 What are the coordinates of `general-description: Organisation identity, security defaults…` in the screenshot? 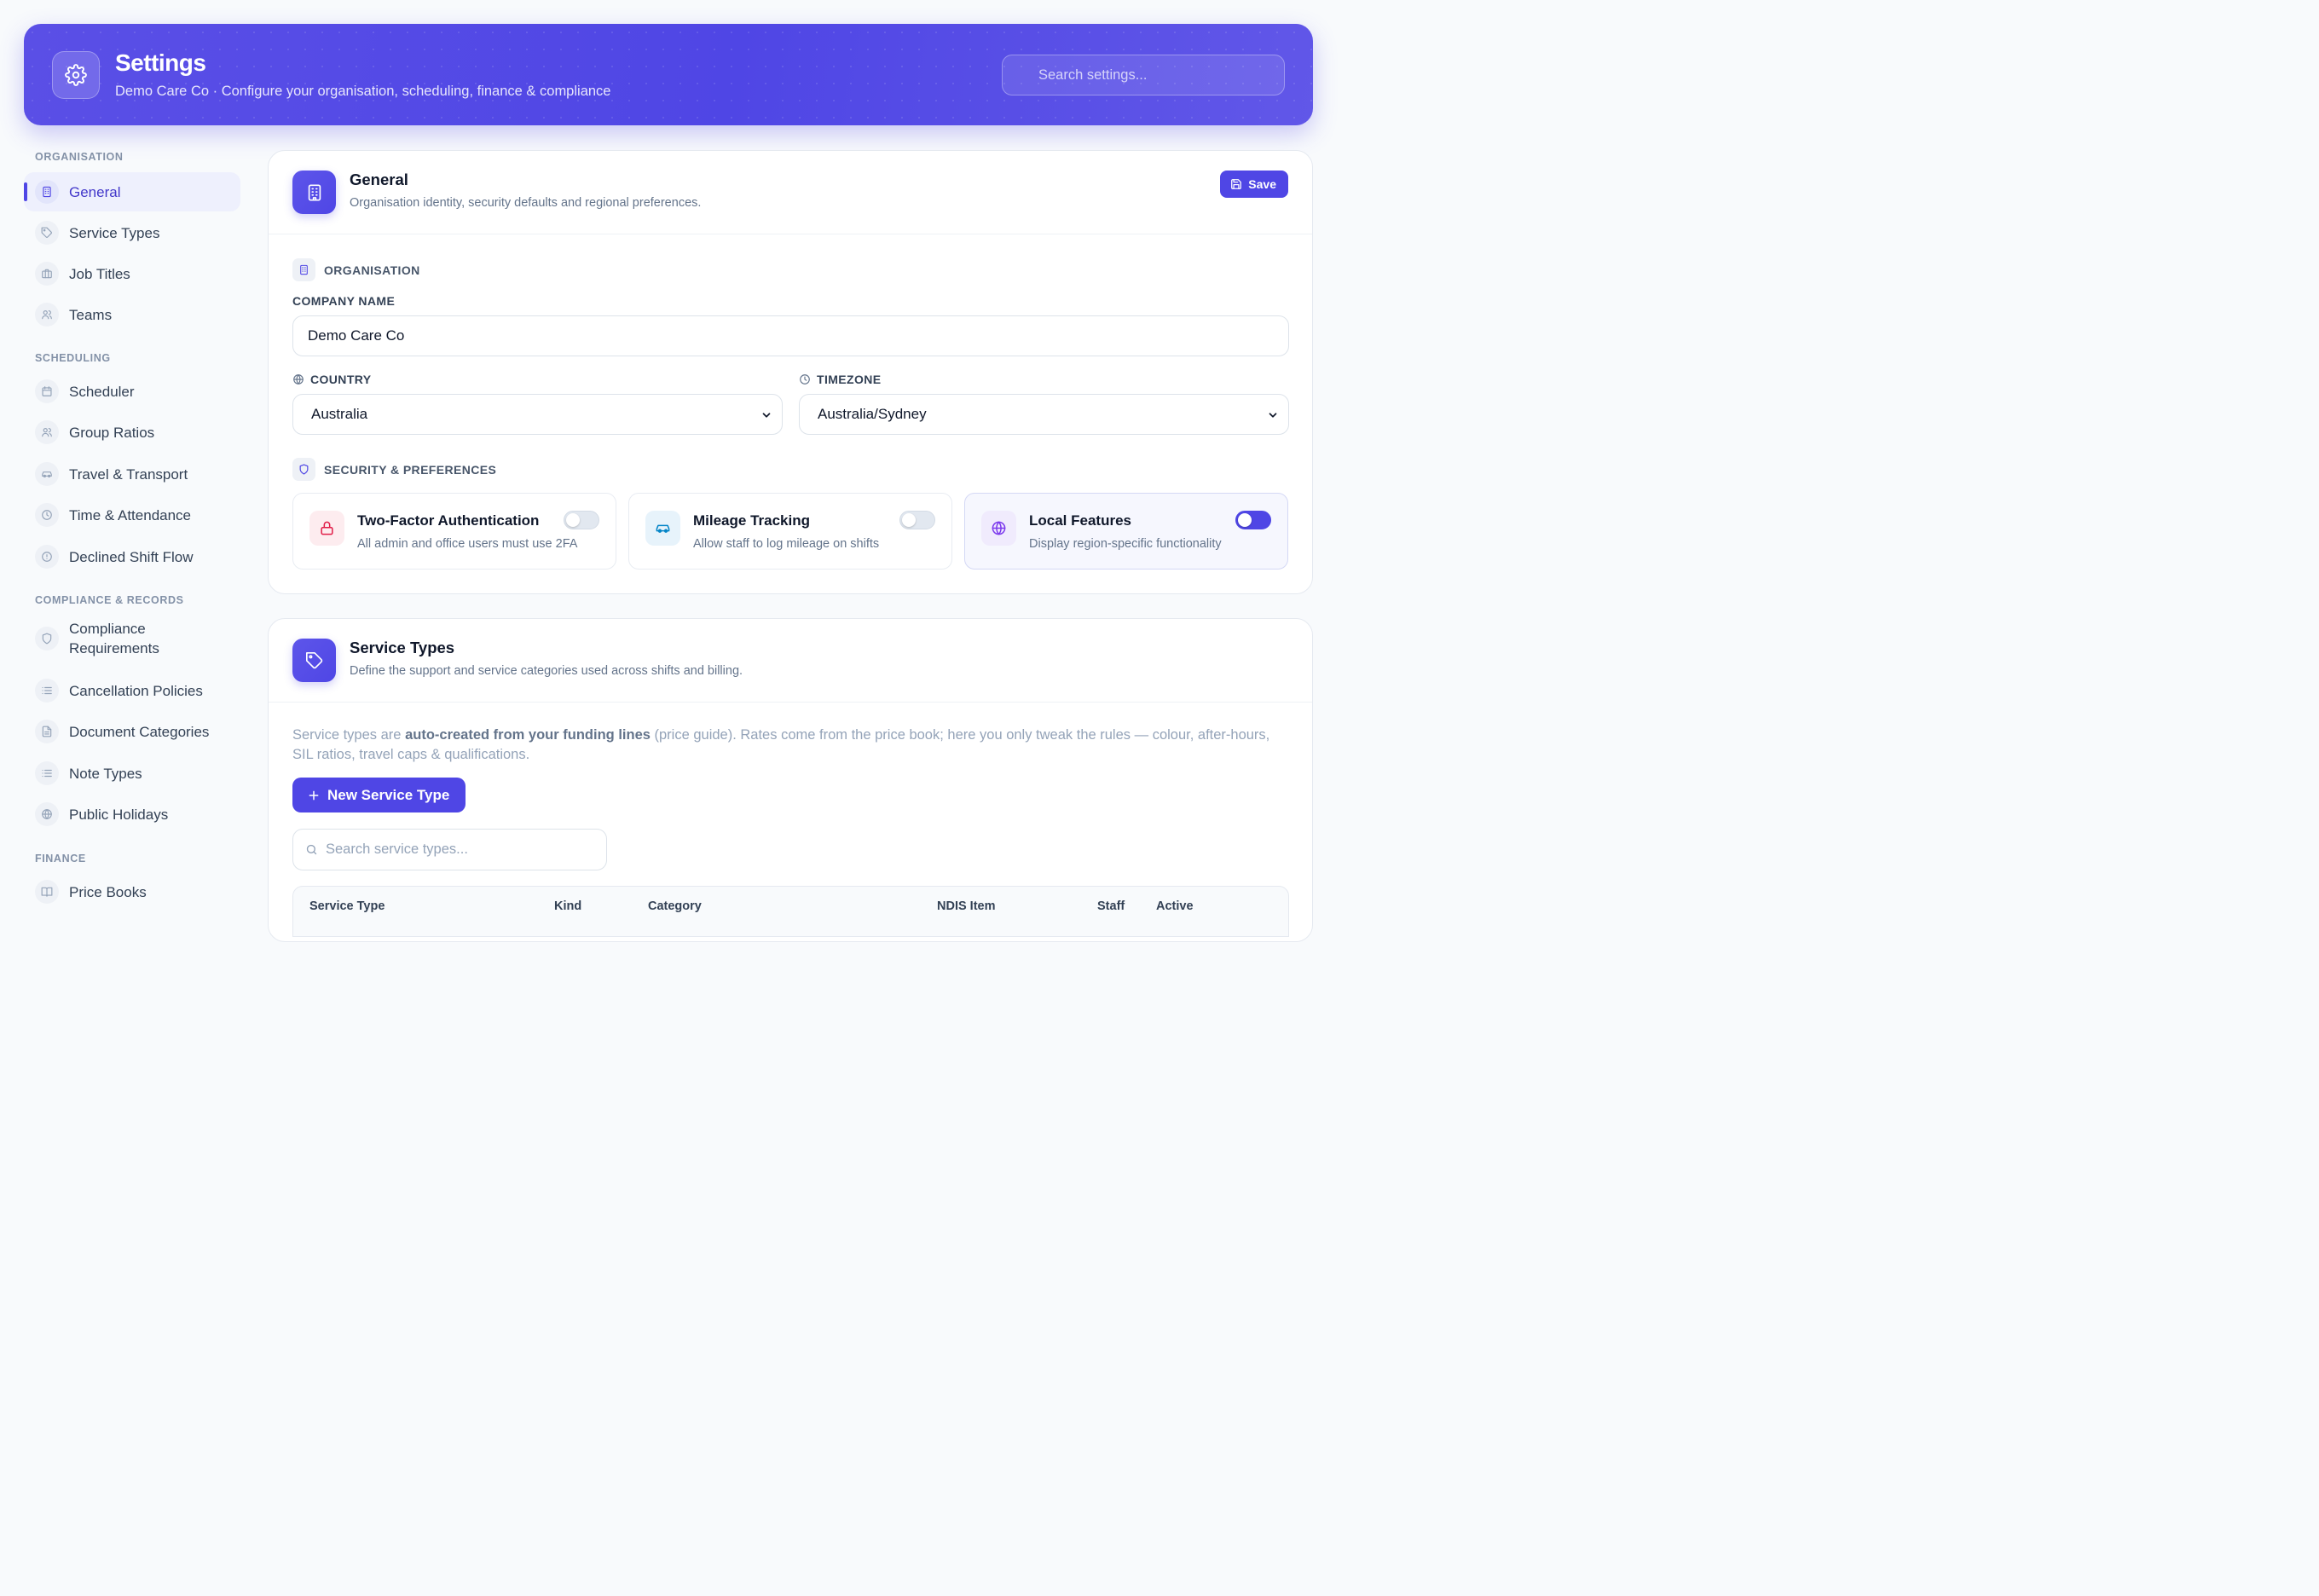 It's located at (526, 203).